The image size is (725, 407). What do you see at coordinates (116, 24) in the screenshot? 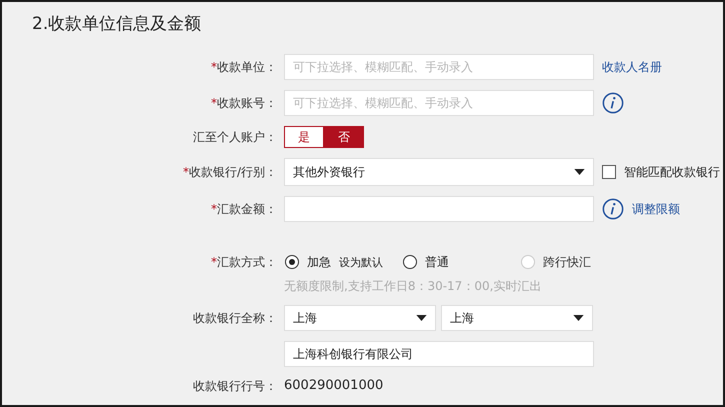
I see `section-title: 2.收款单位信息及金额` at bounding box center [116, 24].